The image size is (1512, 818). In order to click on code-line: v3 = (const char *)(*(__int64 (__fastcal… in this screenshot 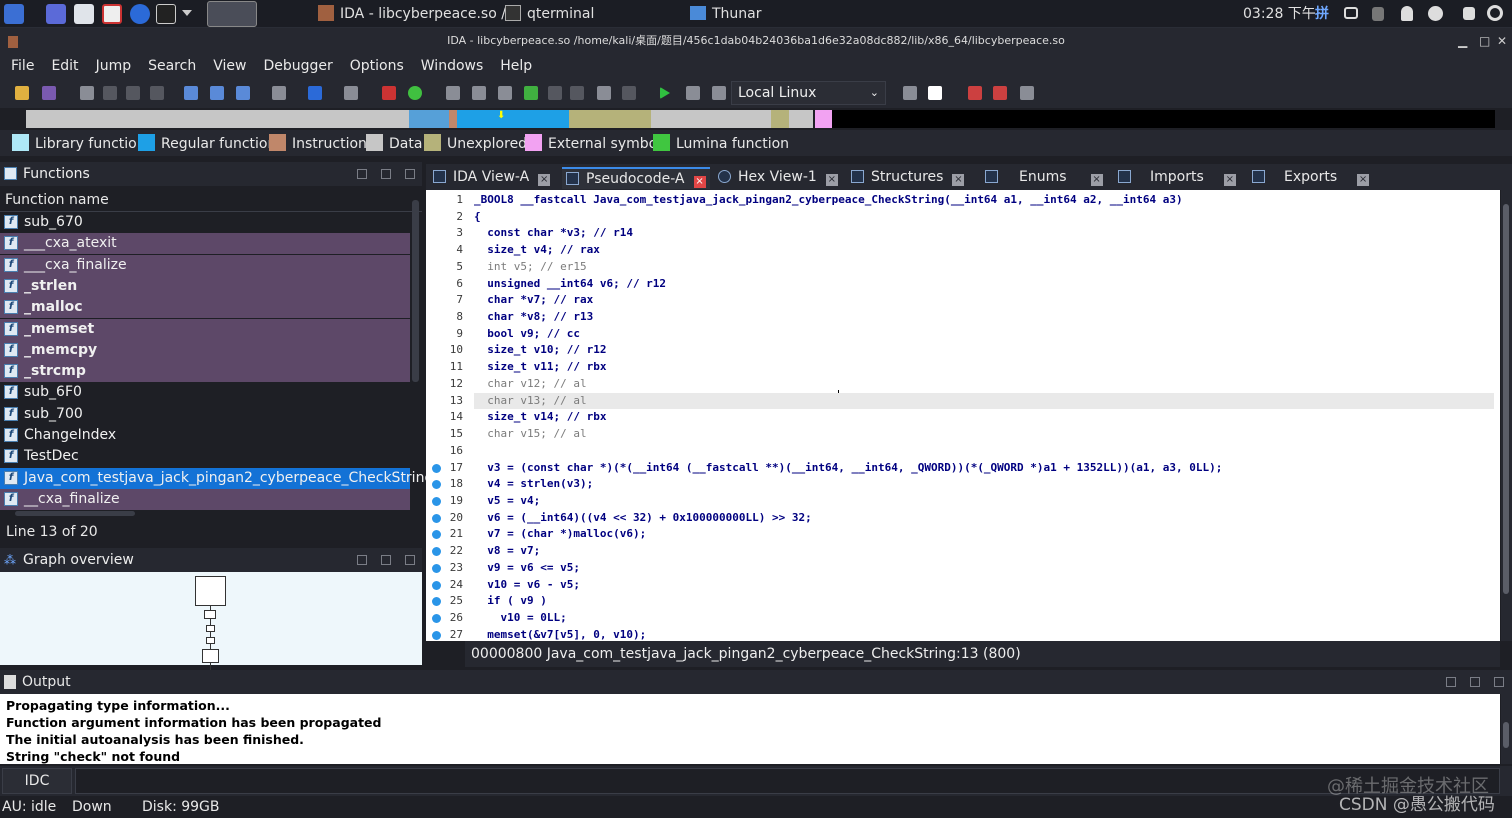, I will do `click(984, 468)`.